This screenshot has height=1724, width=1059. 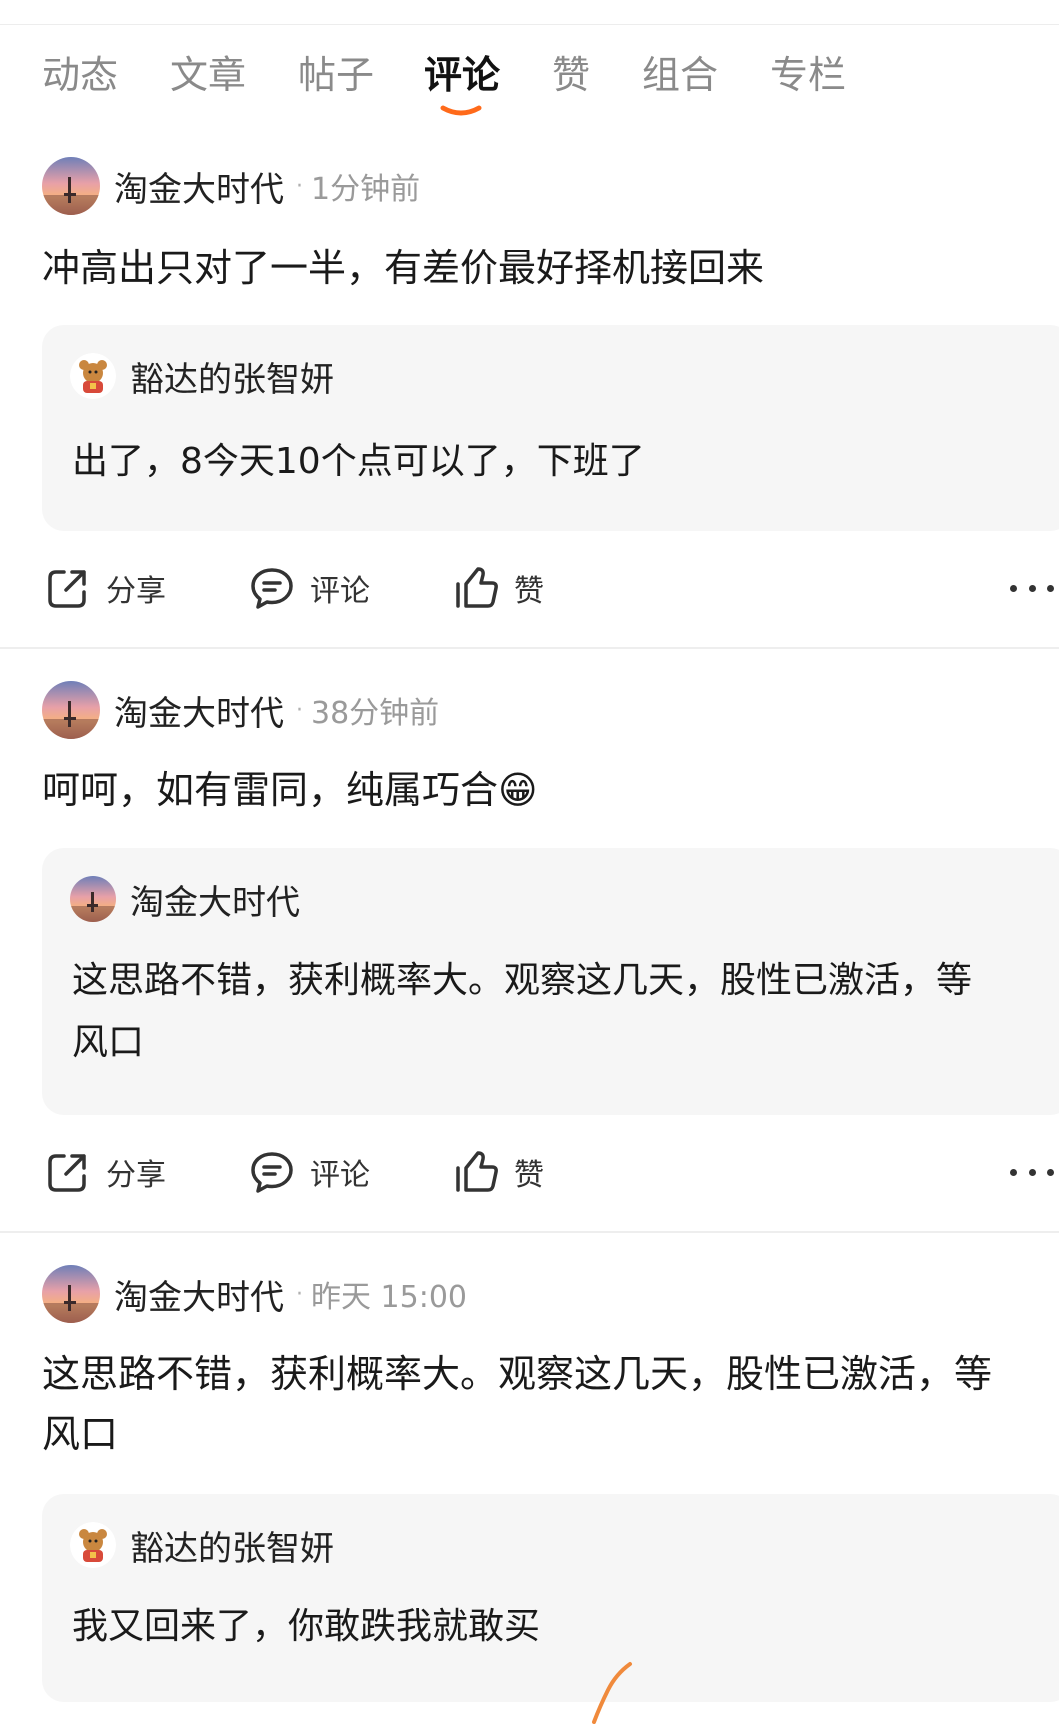 What do you see at coordinates (550, 428) in the screenshot?
I see `quoted-post: 豁达的张智妍 出了，8今天10个点可以了，下班了` at bounding box center [550, 428].